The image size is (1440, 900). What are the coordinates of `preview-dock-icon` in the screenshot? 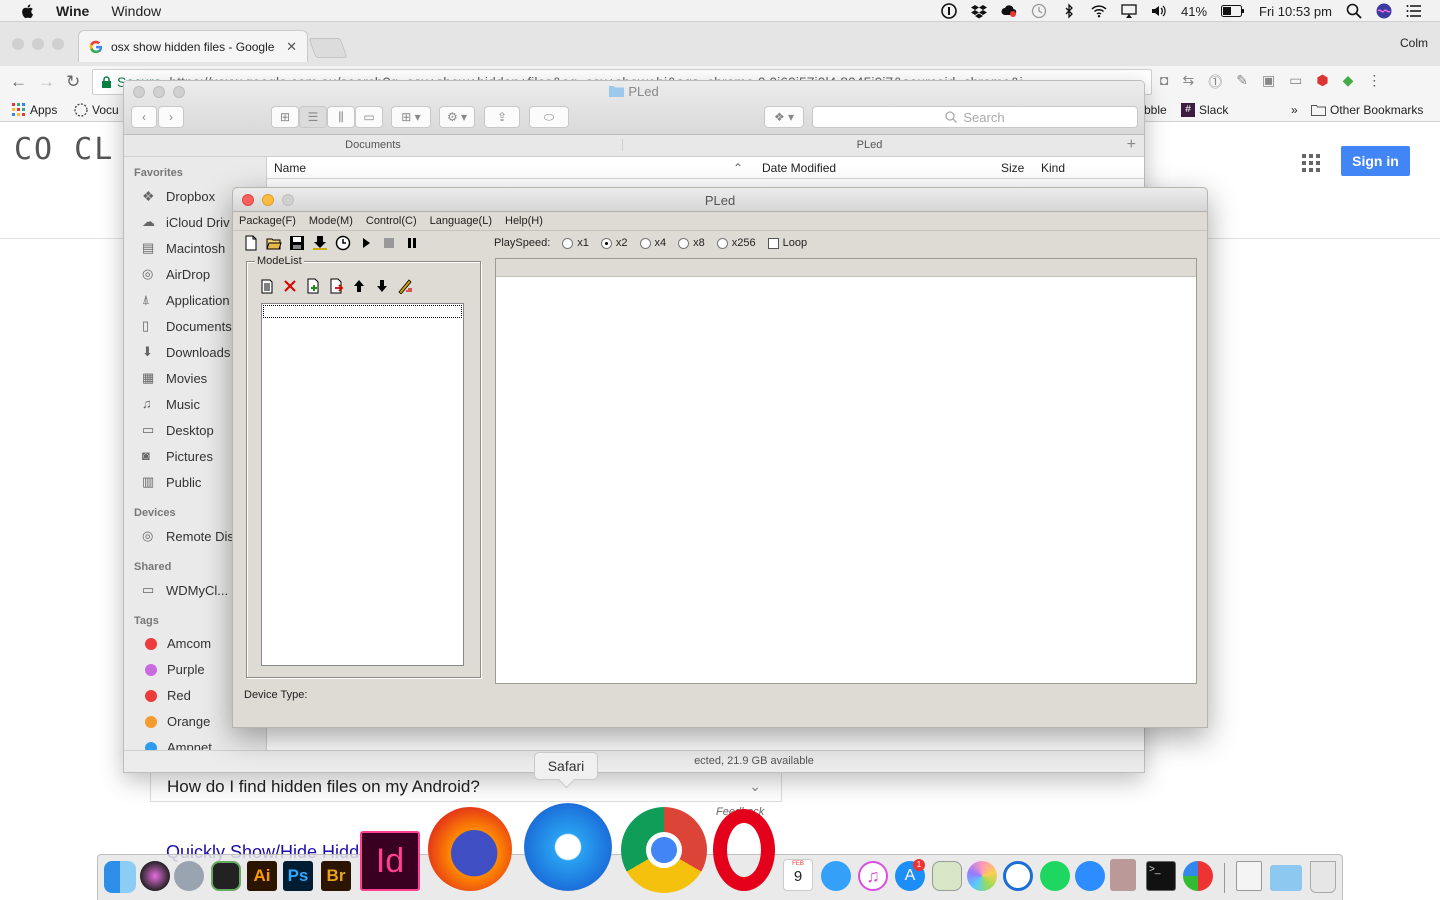 It's located at (947, 876).